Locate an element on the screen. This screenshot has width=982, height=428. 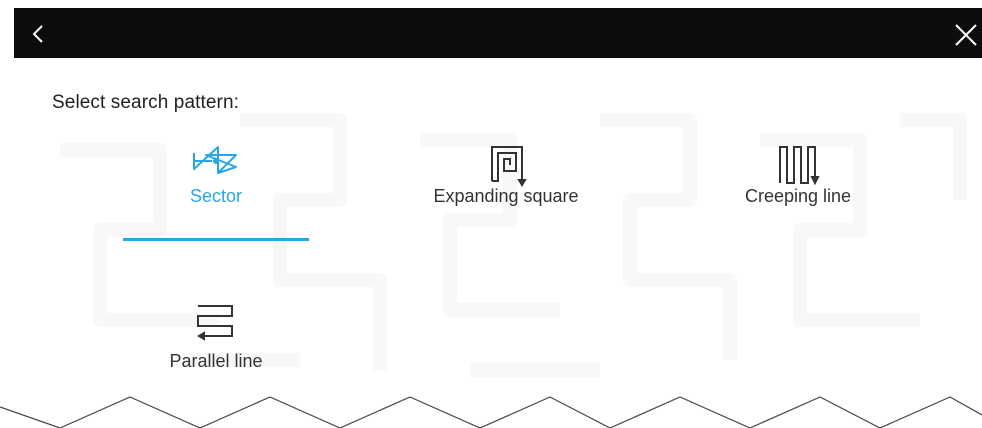
pattern-option-expanding-square: Expanding square is located at coordinates (506, 181).